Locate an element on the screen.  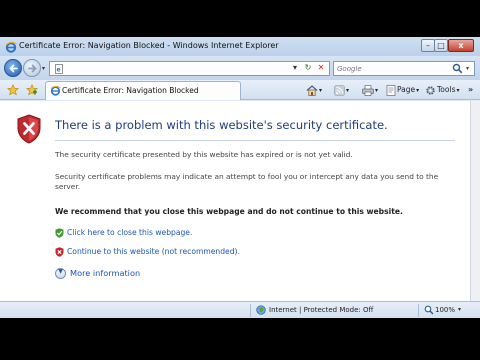
close-window-button: x is located at coordinates (461, 45).